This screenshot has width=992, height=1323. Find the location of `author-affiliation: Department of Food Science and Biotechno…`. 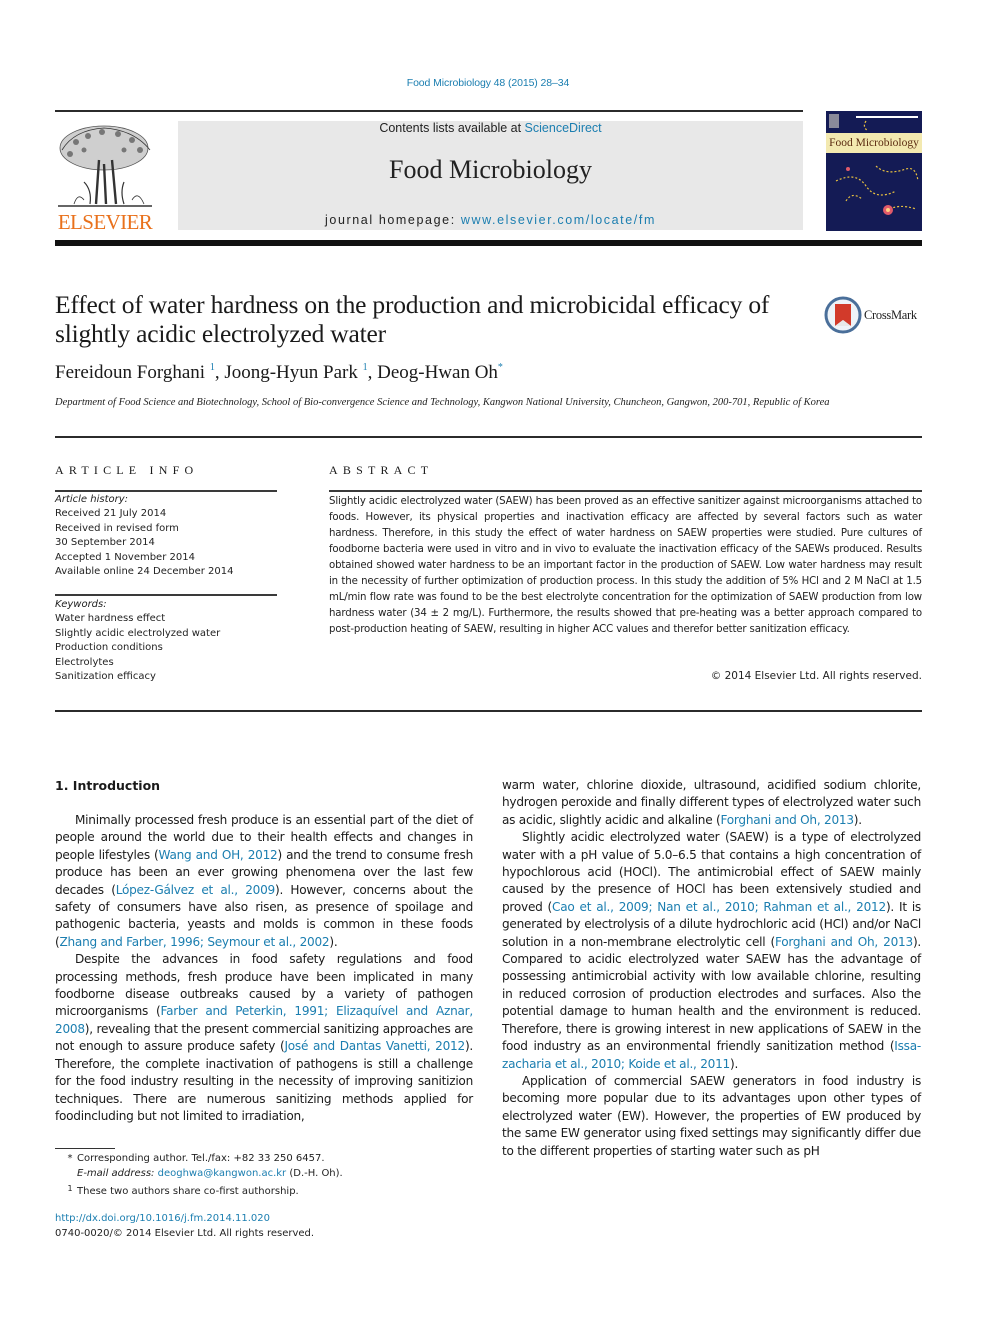

author-affiliation: Department of Food Science and Biotechno… is located at coordinates (442, 402).